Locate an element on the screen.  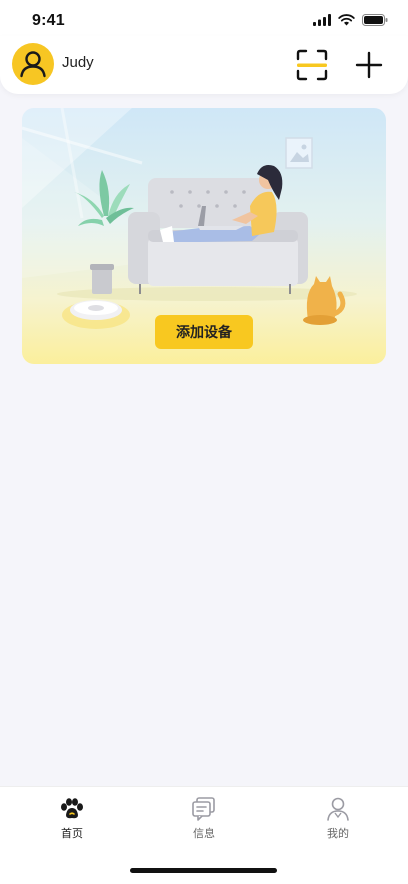
status-icons is located at coordinates (350, 20).